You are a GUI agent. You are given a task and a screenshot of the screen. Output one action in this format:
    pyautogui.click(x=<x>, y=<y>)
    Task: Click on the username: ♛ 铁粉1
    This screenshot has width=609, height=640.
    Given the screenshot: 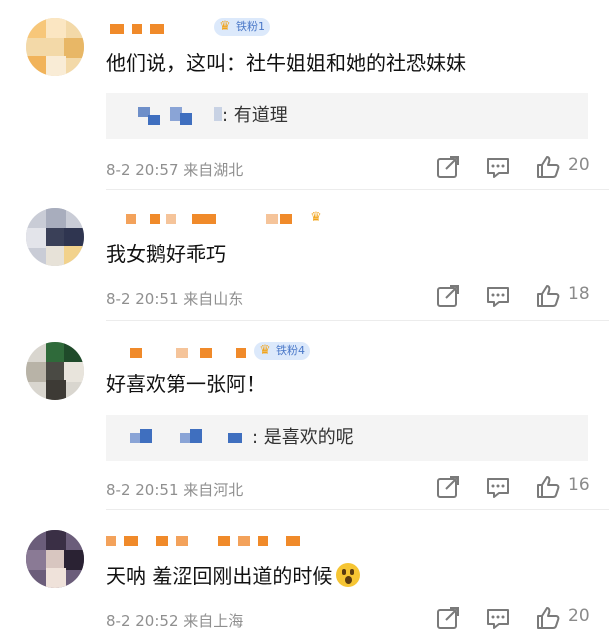 What is the action you would take?
    pyautogui.click(x=316, y=30)
    